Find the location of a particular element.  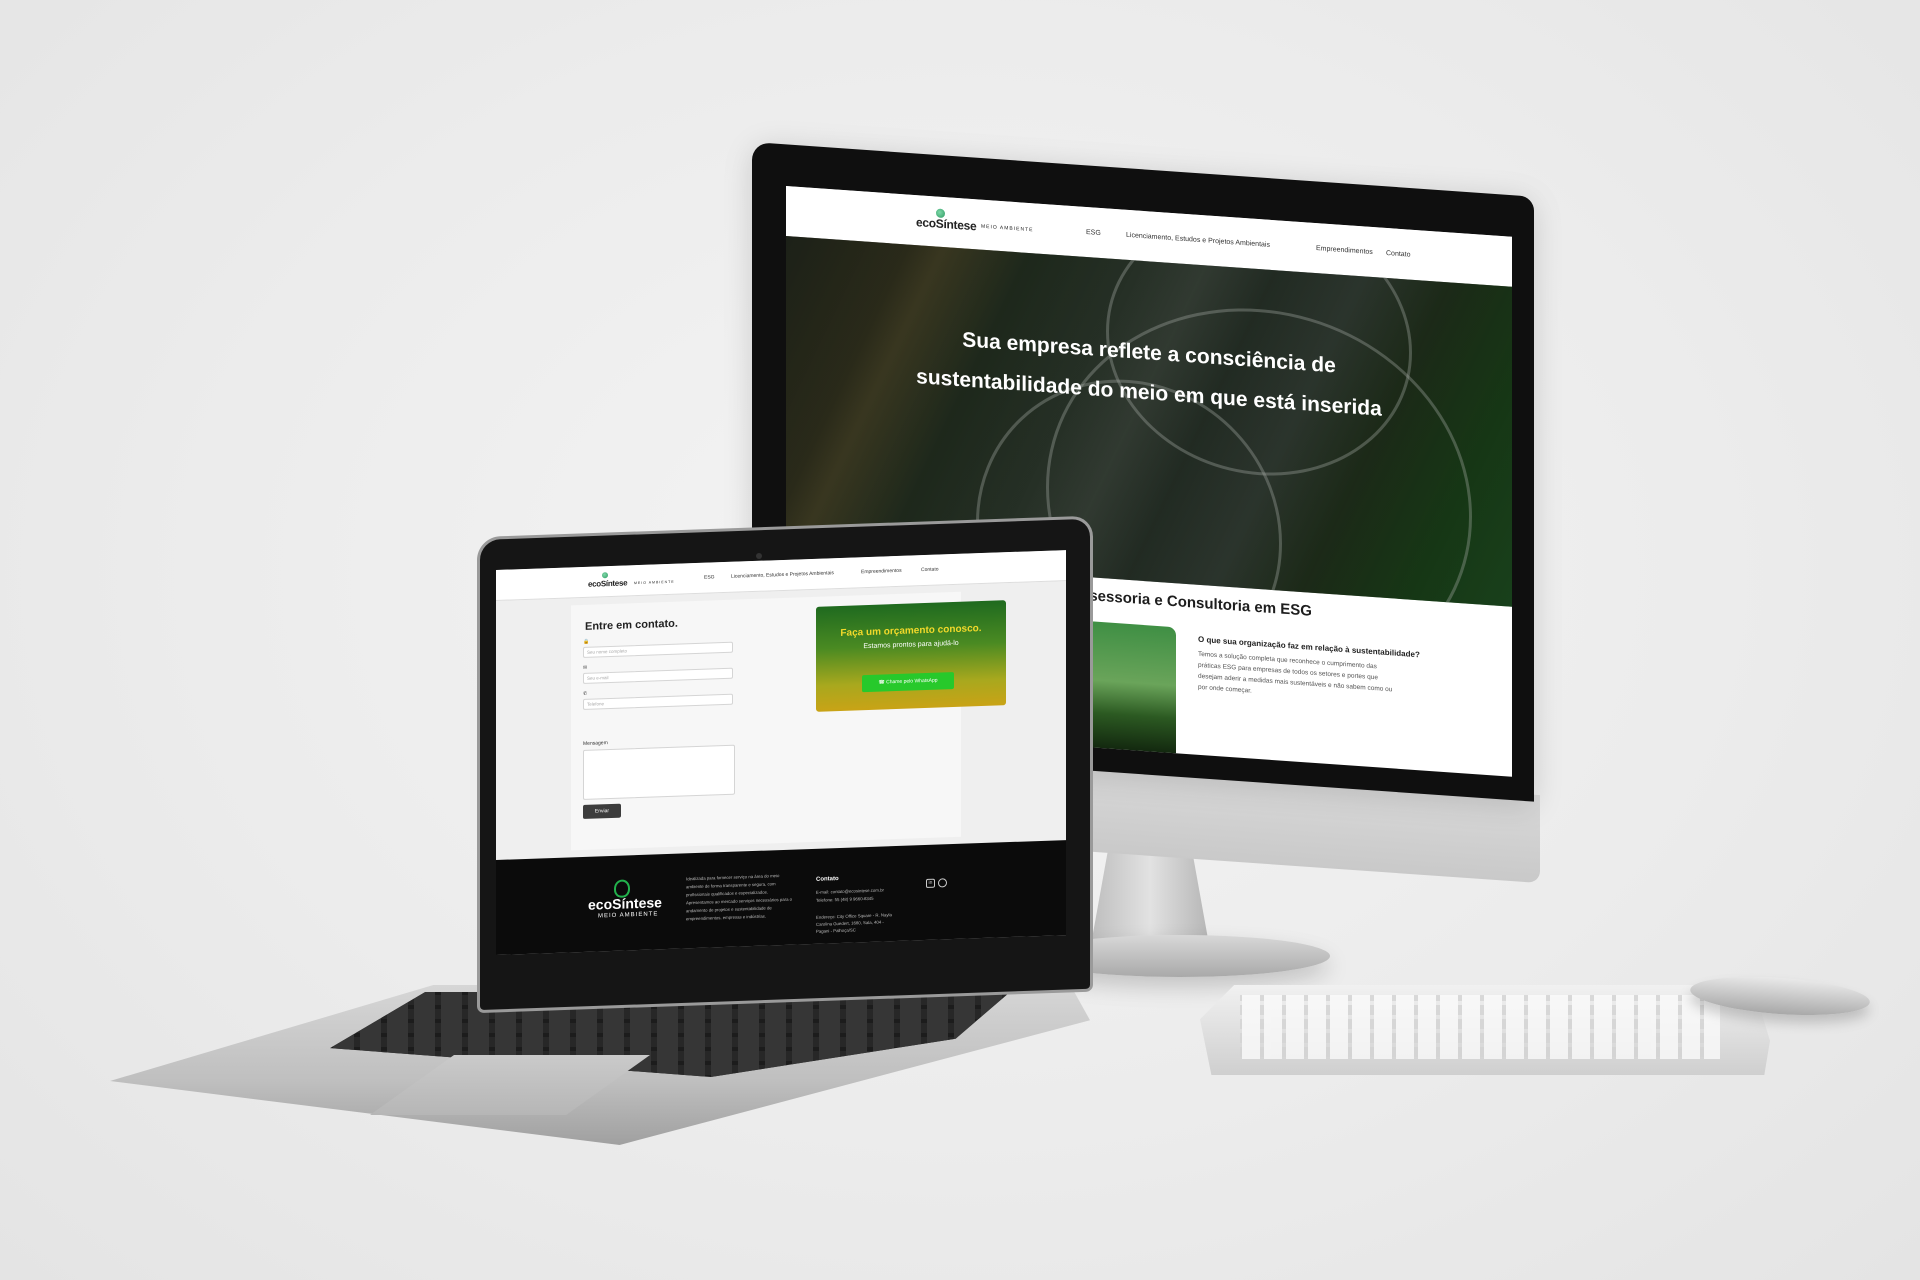

whatsapp-button: ☎ Chame pelo WhatsApp is located at coordinates (908, 682).